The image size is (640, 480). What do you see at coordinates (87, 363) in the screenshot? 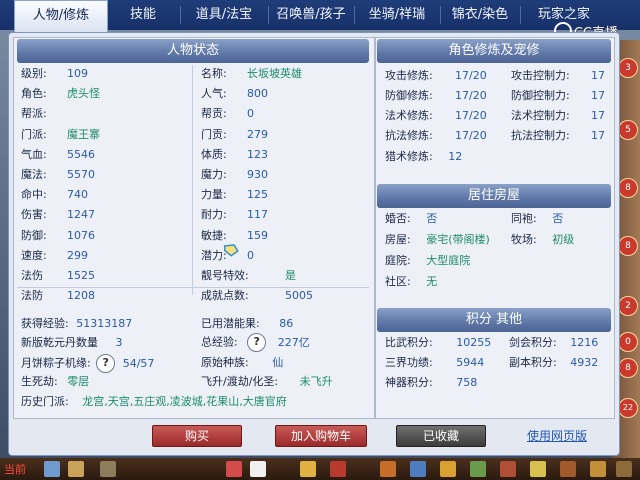
I see `mooncake-row: 月饼粽子机缘: ? 54/57` at bounding box center [87, 363].